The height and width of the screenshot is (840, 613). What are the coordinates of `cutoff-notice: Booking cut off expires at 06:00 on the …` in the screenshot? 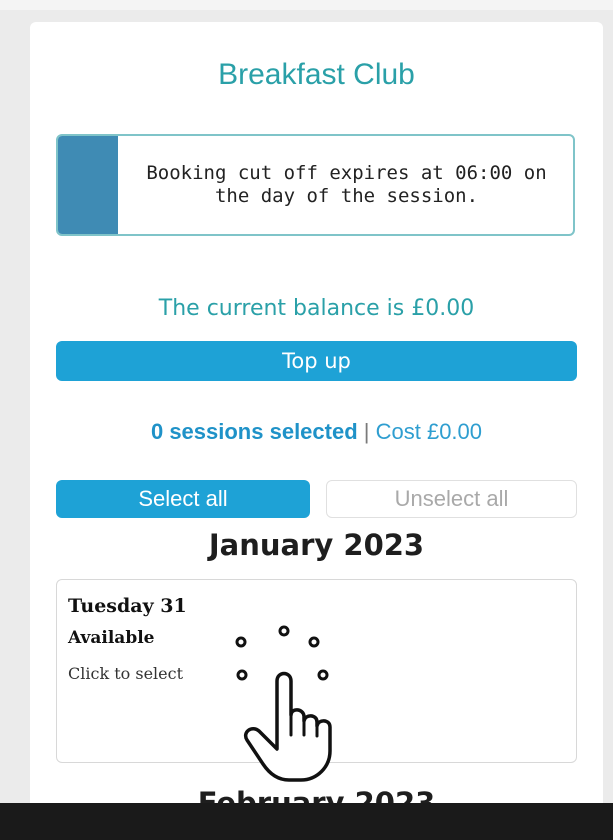 It's located at (315, 185).